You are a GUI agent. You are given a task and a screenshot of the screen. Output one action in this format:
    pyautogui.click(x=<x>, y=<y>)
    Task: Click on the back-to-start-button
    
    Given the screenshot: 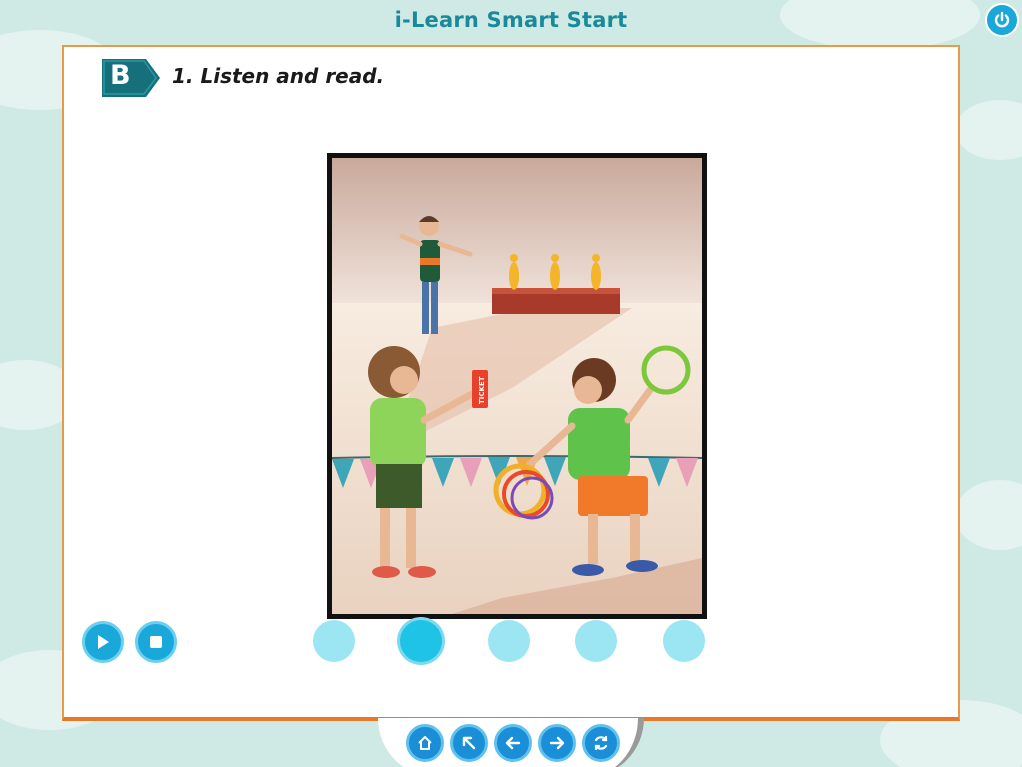 What is the action you would take?
    pyautogui.click(x=469, y=743)
    